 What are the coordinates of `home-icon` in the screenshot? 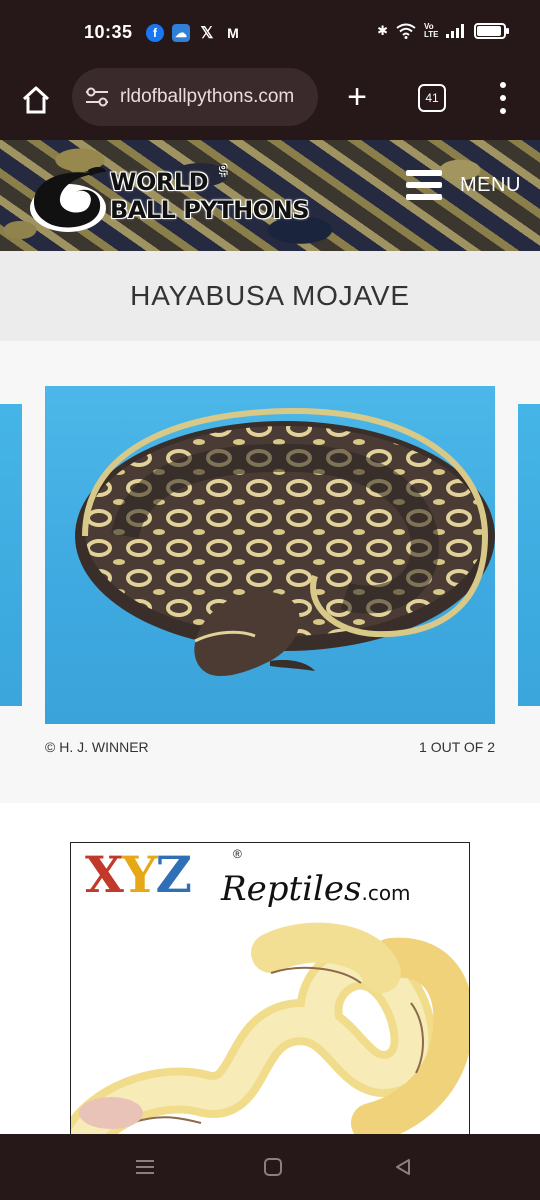 It's located at (36, 100).